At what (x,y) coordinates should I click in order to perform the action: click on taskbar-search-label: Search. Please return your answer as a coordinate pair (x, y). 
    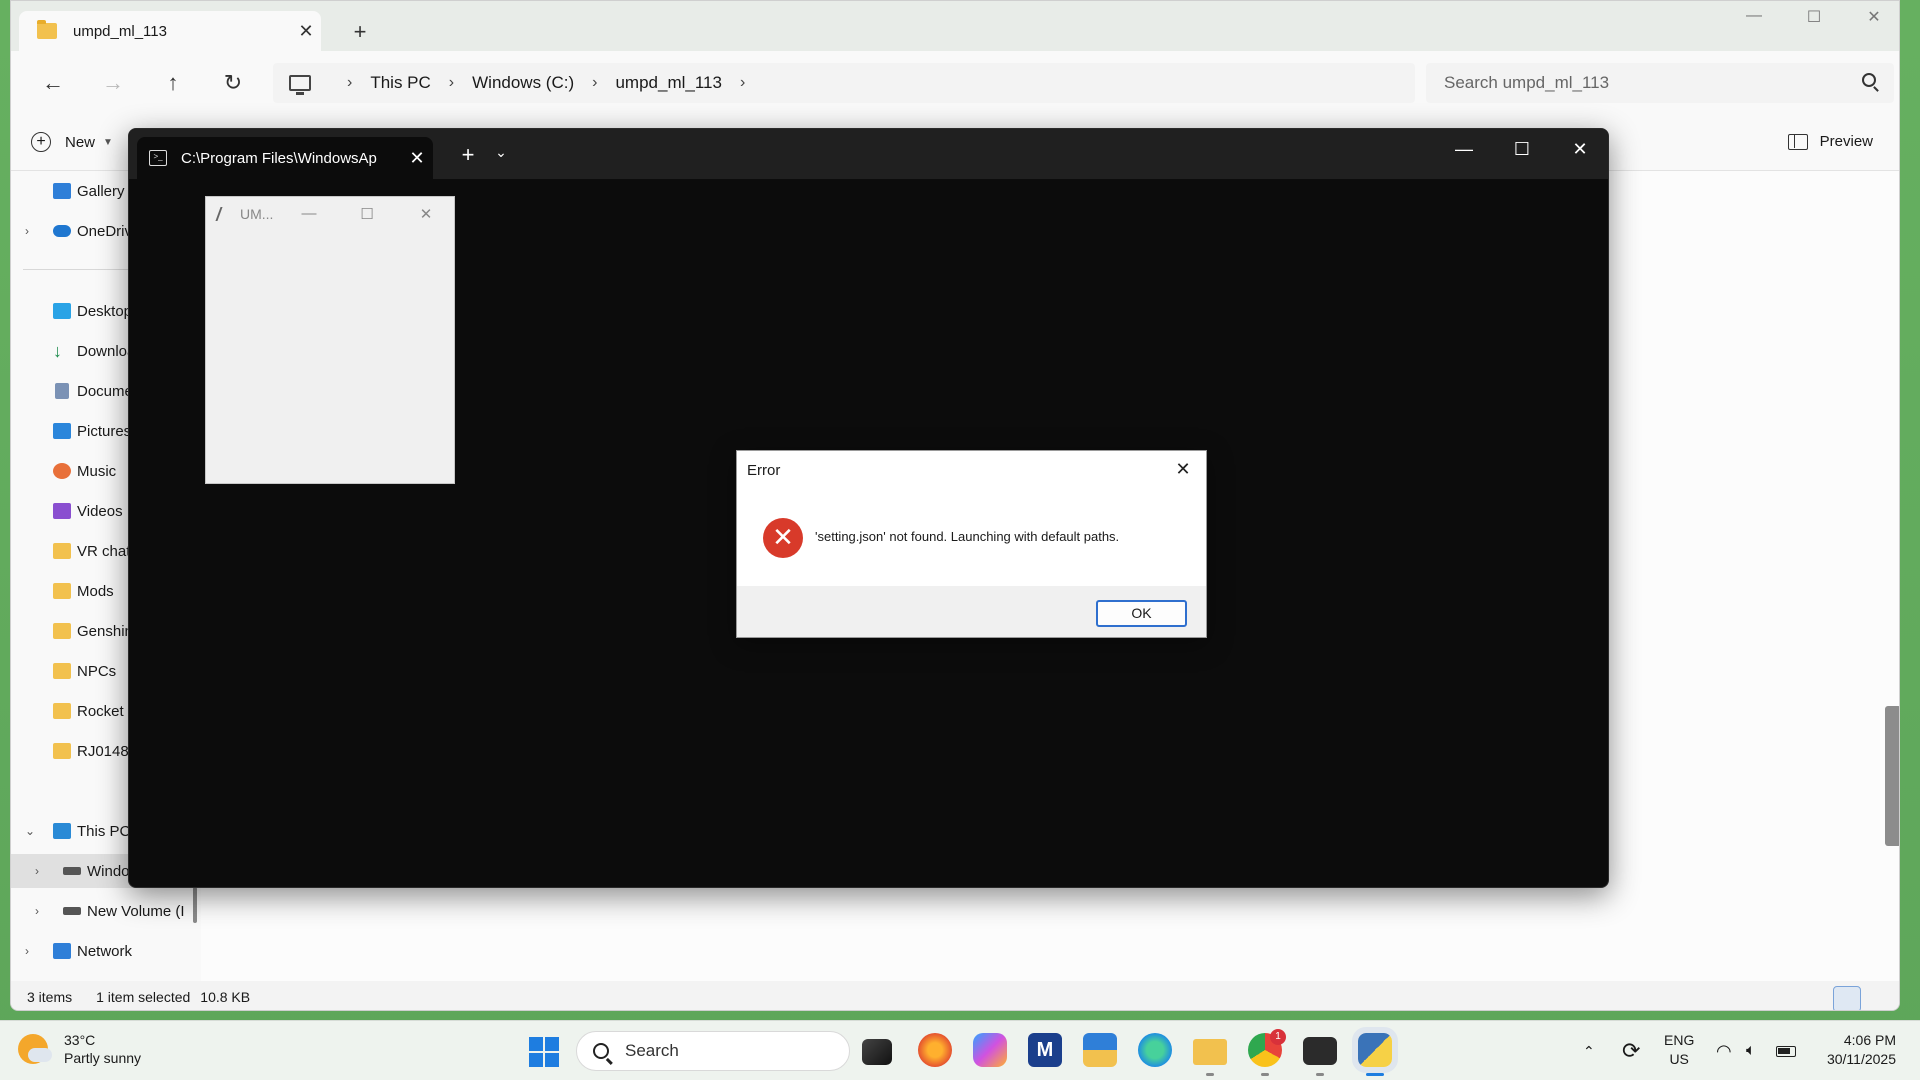
    Looking at the image, I should click on (652, 1050).